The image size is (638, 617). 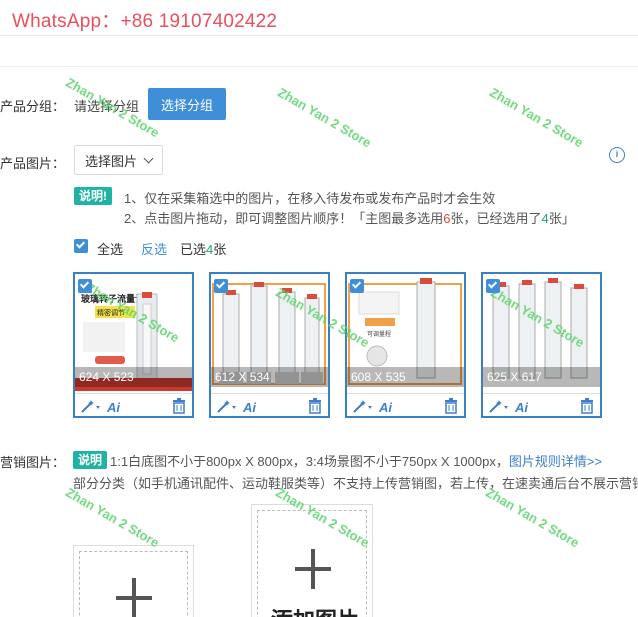 What do you see at coordinates (310, 198) in the screenshot?
I see `tip-line-1: 1、仅在采集箱选中的图片，在移入待发布或发布产品时才会生效` at bounding box center [310, 198].